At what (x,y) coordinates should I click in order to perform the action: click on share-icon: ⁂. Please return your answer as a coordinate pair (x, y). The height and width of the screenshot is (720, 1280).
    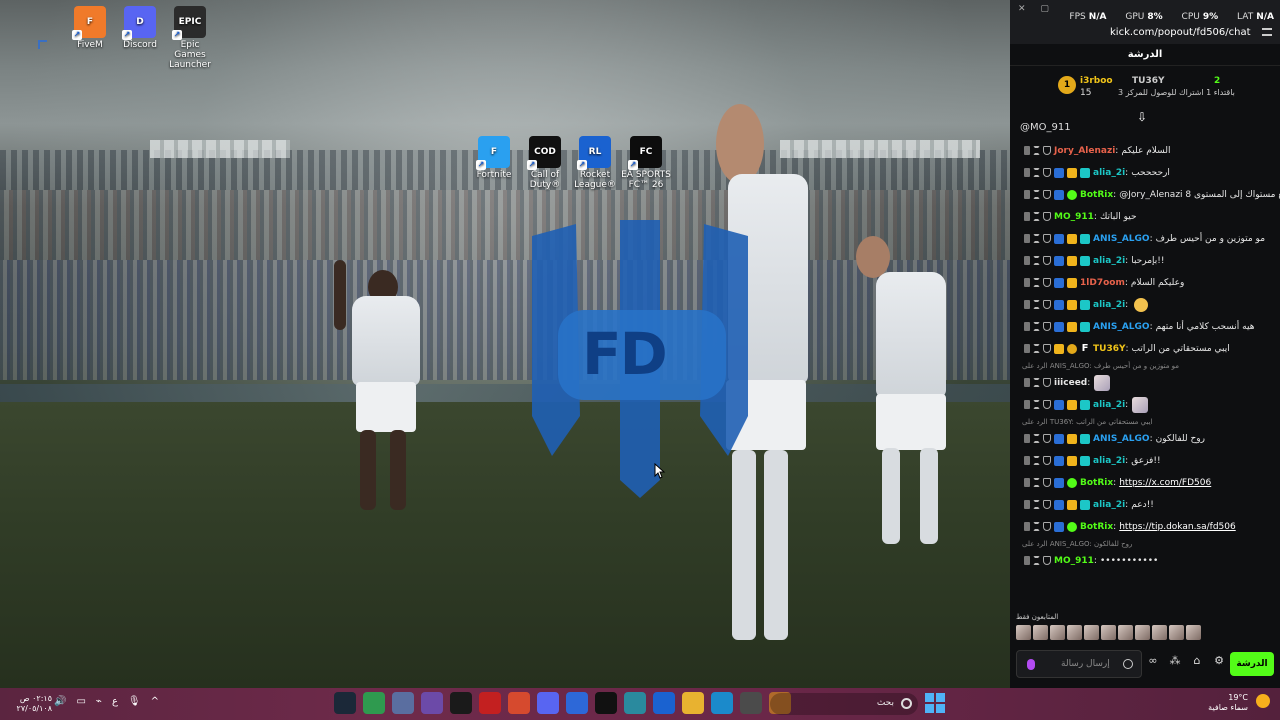
    Looking at the image, I should click on (1175, 661).